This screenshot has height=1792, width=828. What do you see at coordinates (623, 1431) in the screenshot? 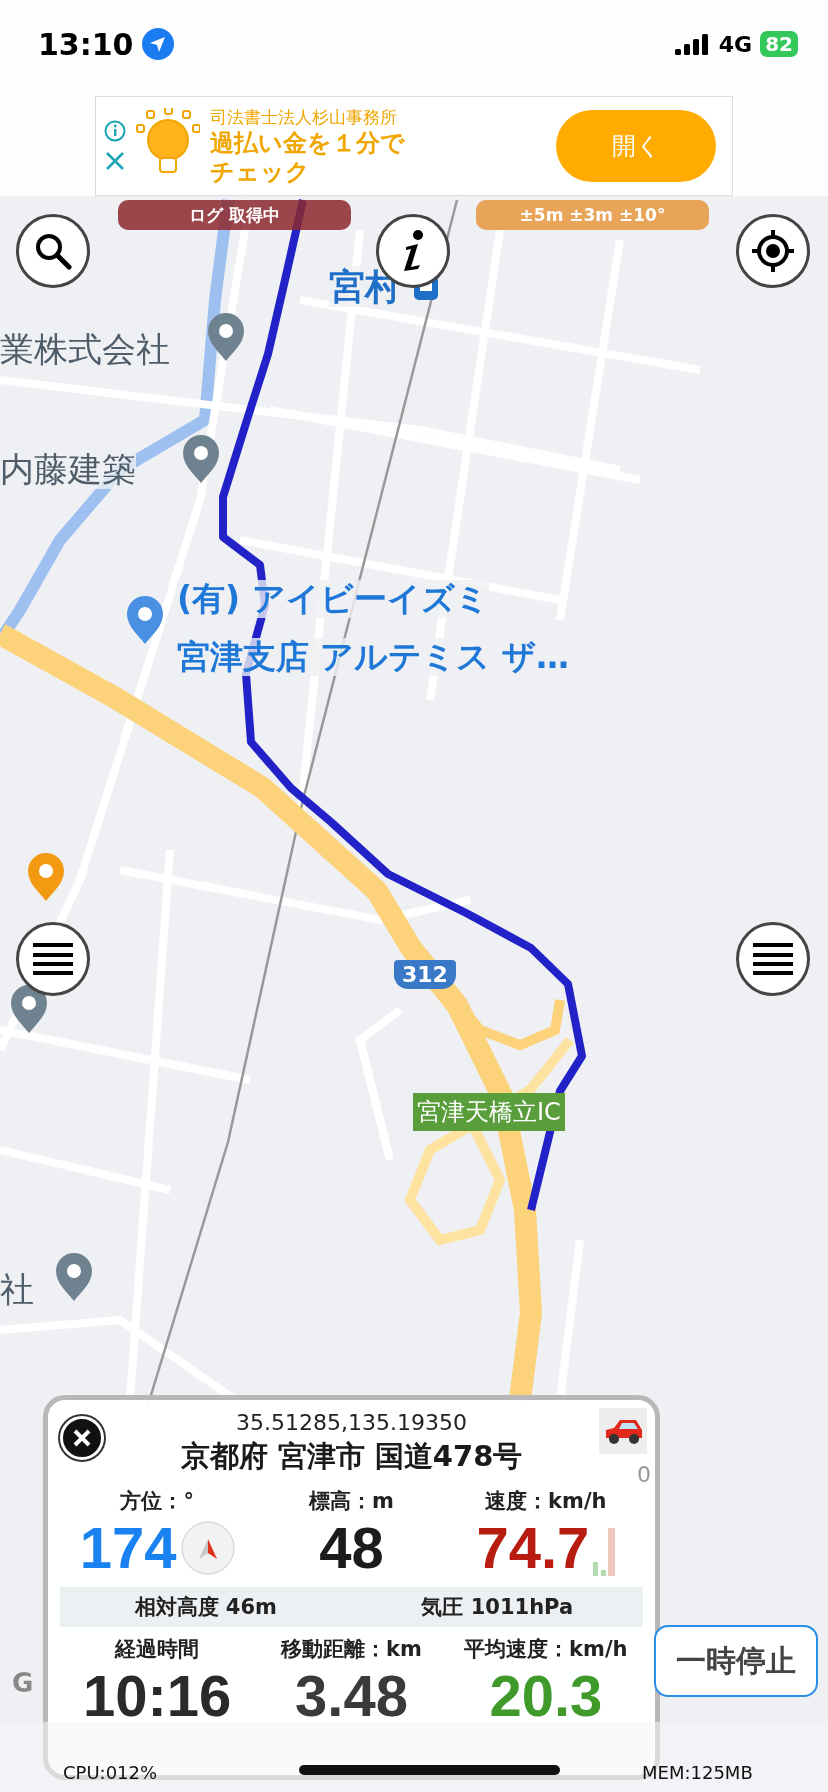
I see `vehicle-button` at bounding box center [623, 1431].